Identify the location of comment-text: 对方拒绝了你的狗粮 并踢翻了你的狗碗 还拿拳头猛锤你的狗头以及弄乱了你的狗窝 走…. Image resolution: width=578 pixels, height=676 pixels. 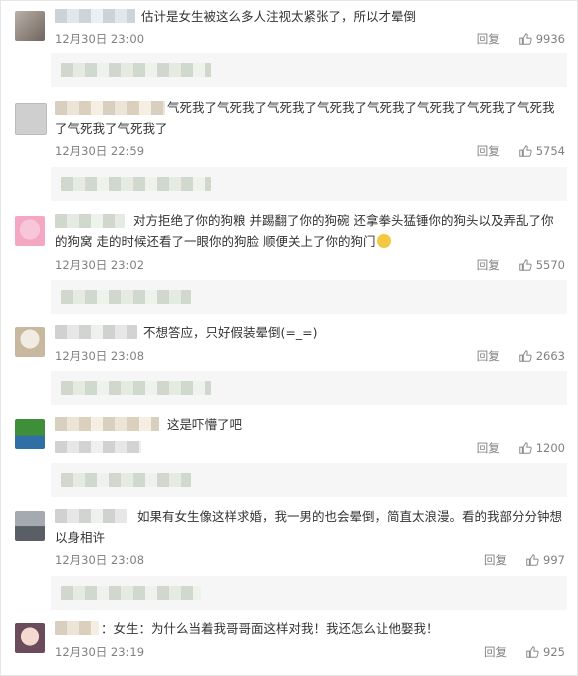
(310, 231).